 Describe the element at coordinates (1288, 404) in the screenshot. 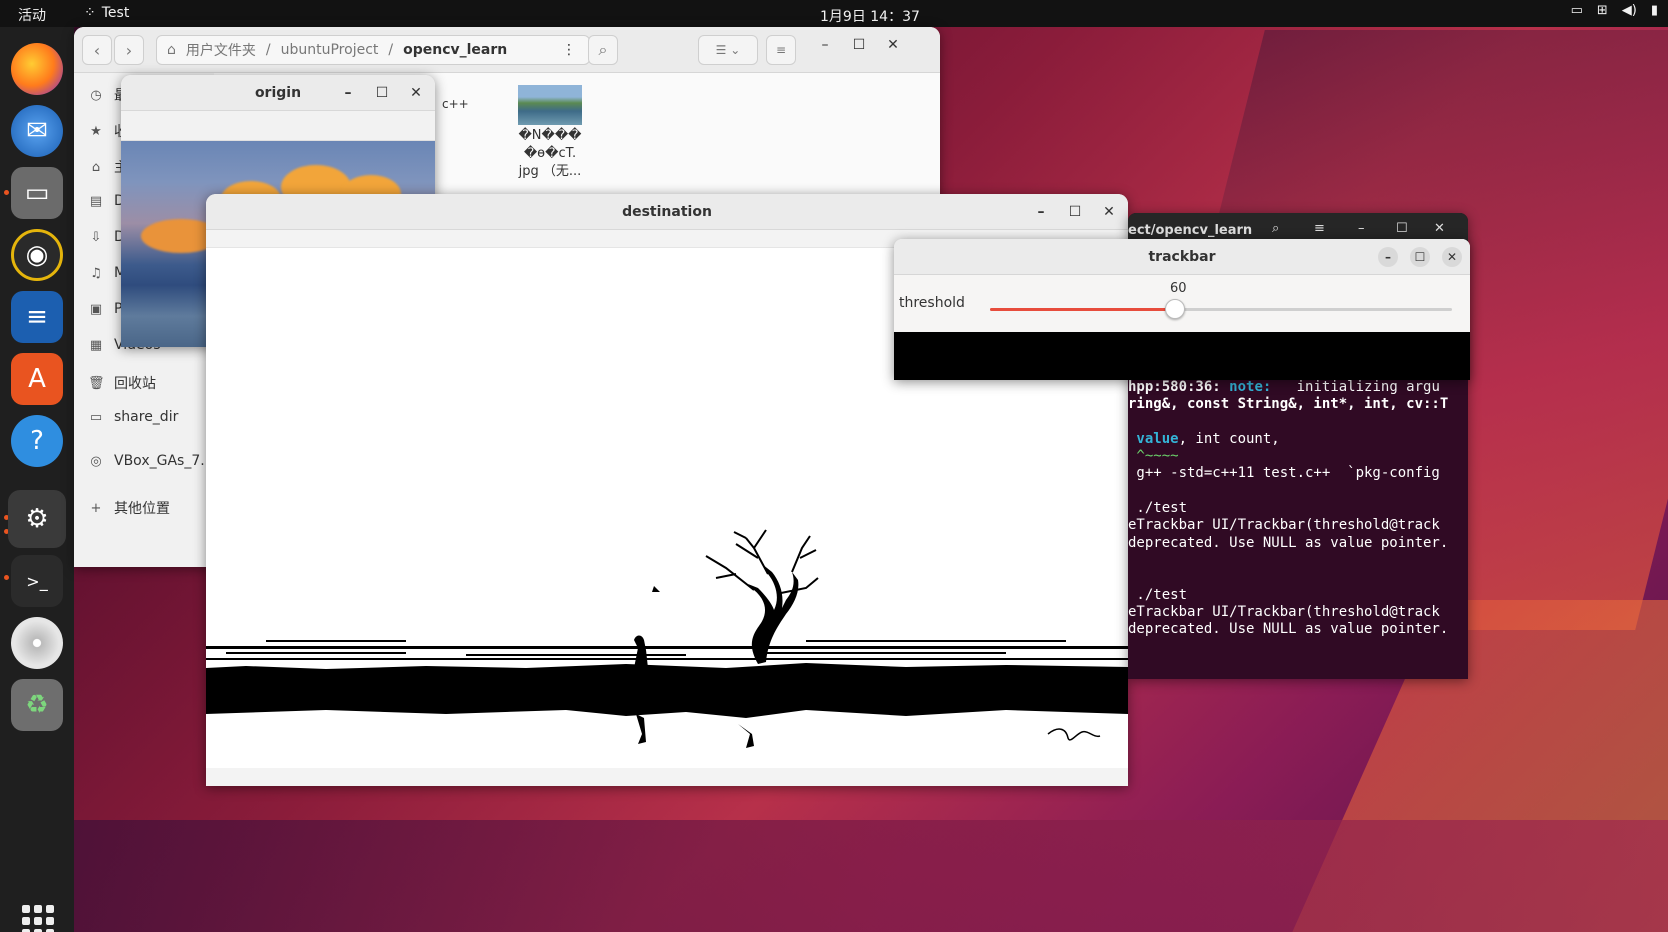

I see `terminal-line: ring&, const String&, int*, int, cv::T` at that location.